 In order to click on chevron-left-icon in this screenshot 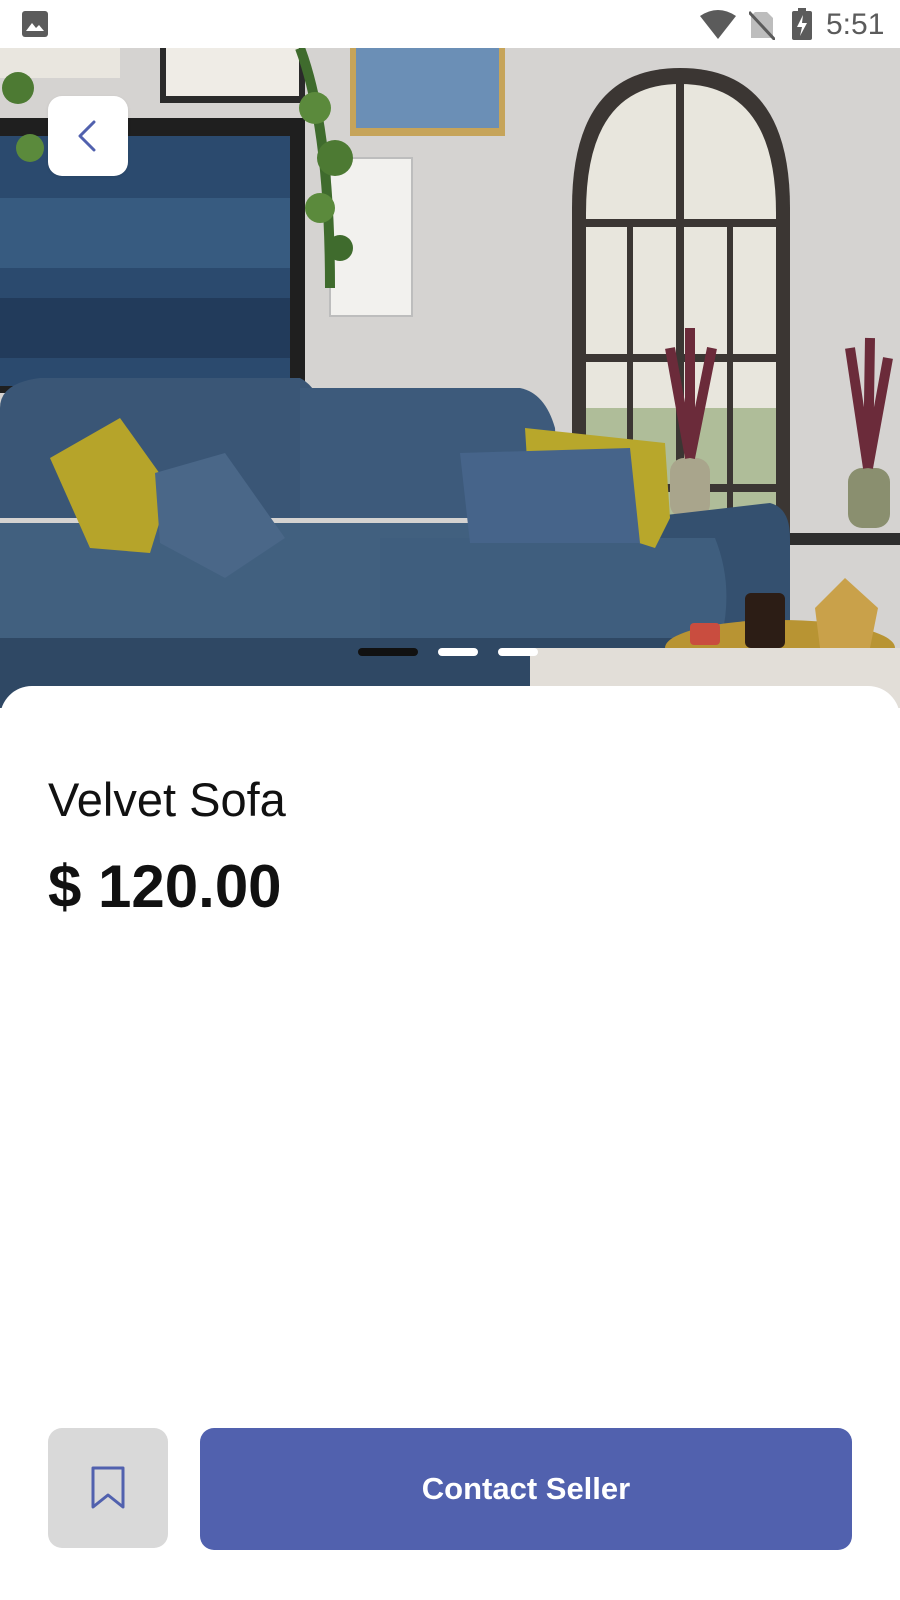, I will do `click(87, 136)`.